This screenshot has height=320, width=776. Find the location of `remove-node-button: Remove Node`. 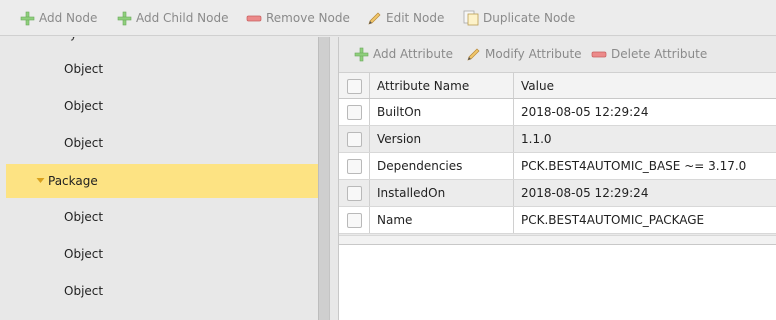

remove-node-button: Remove Node is located at coordinates (298, 18).